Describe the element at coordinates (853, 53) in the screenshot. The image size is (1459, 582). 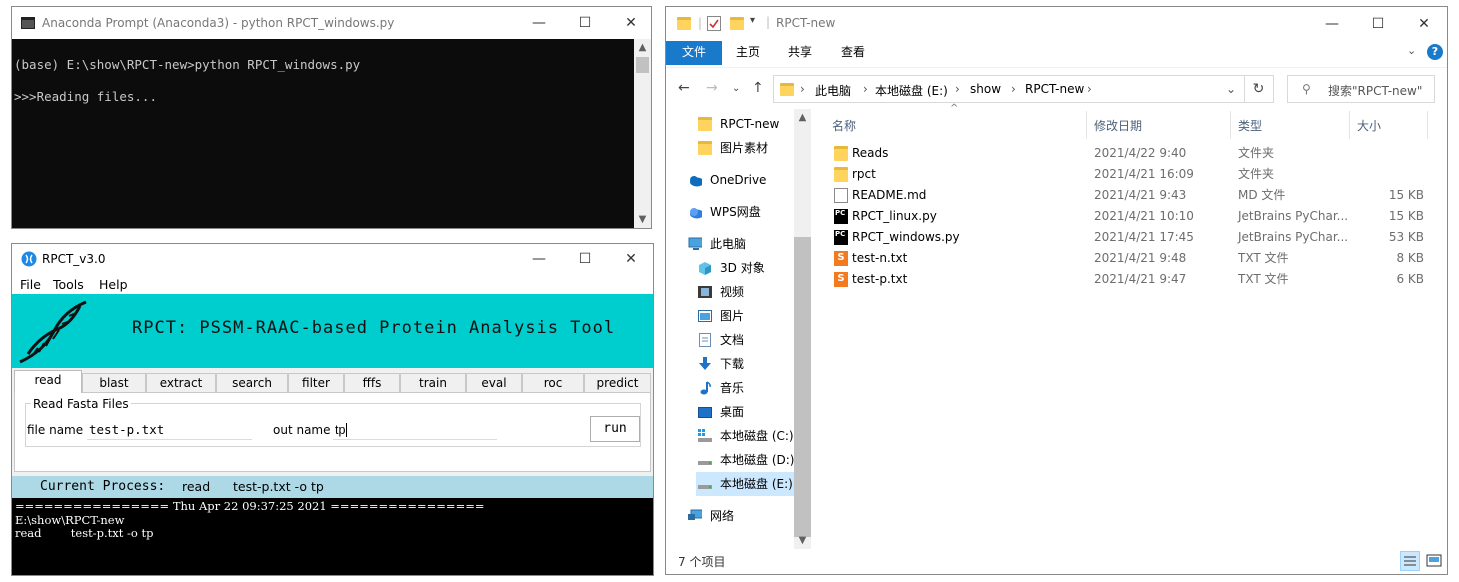
I see `ribbon-tab-view: 查看` at that location.